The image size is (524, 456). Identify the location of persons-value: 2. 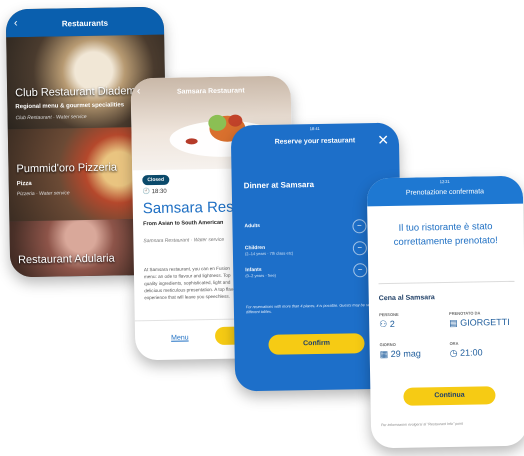
(392, 323).